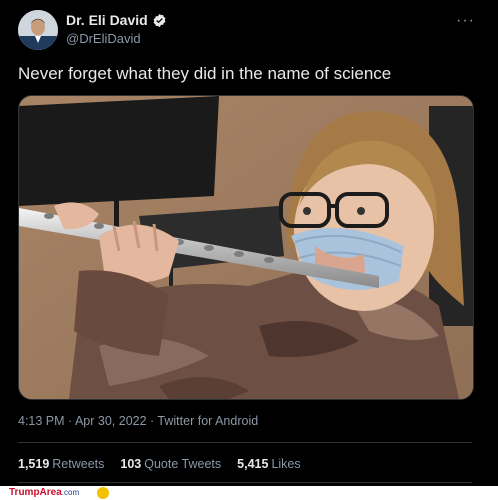  Describe the element at coordinates (131, 464) in the screenshot. I see `quote-tweets-count: 103` at that location.